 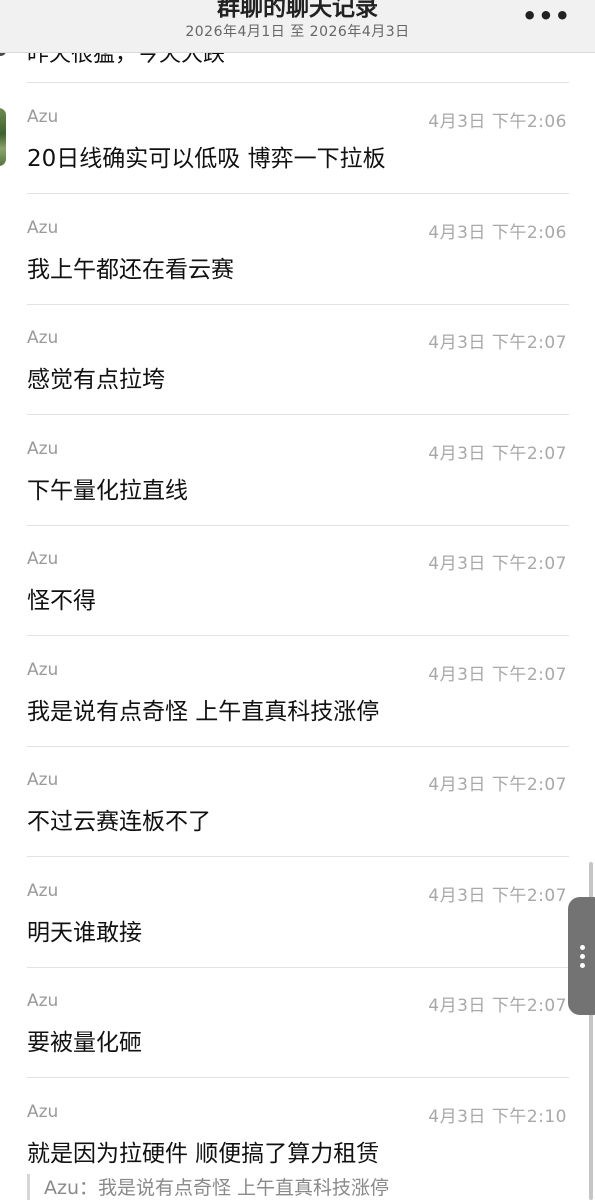 What do you see at coordinates (297, 249) in the screenshot?
I see `message-item: Azu 4月3日 下午2:06 我上午都还在看云赛` at bounding box center [297, 249].